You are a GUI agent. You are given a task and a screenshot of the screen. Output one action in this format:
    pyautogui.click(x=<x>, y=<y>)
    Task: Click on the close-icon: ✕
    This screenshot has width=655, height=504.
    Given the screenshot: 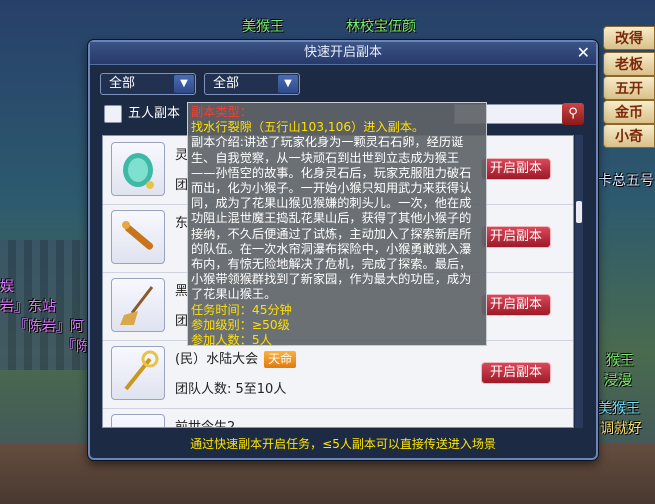 What is the action you would take?
    pyautogui.click(x=583, y=53)
    